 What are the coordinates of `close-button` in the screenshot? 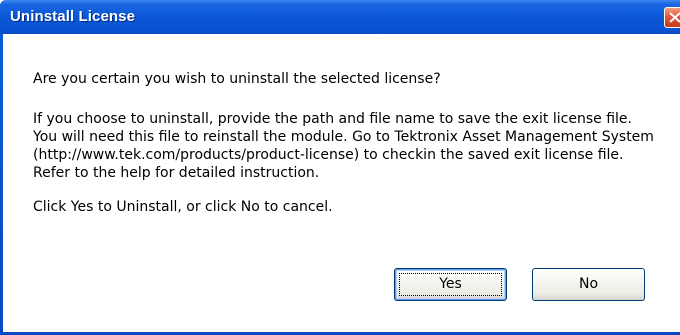 It's located at (672, 17).